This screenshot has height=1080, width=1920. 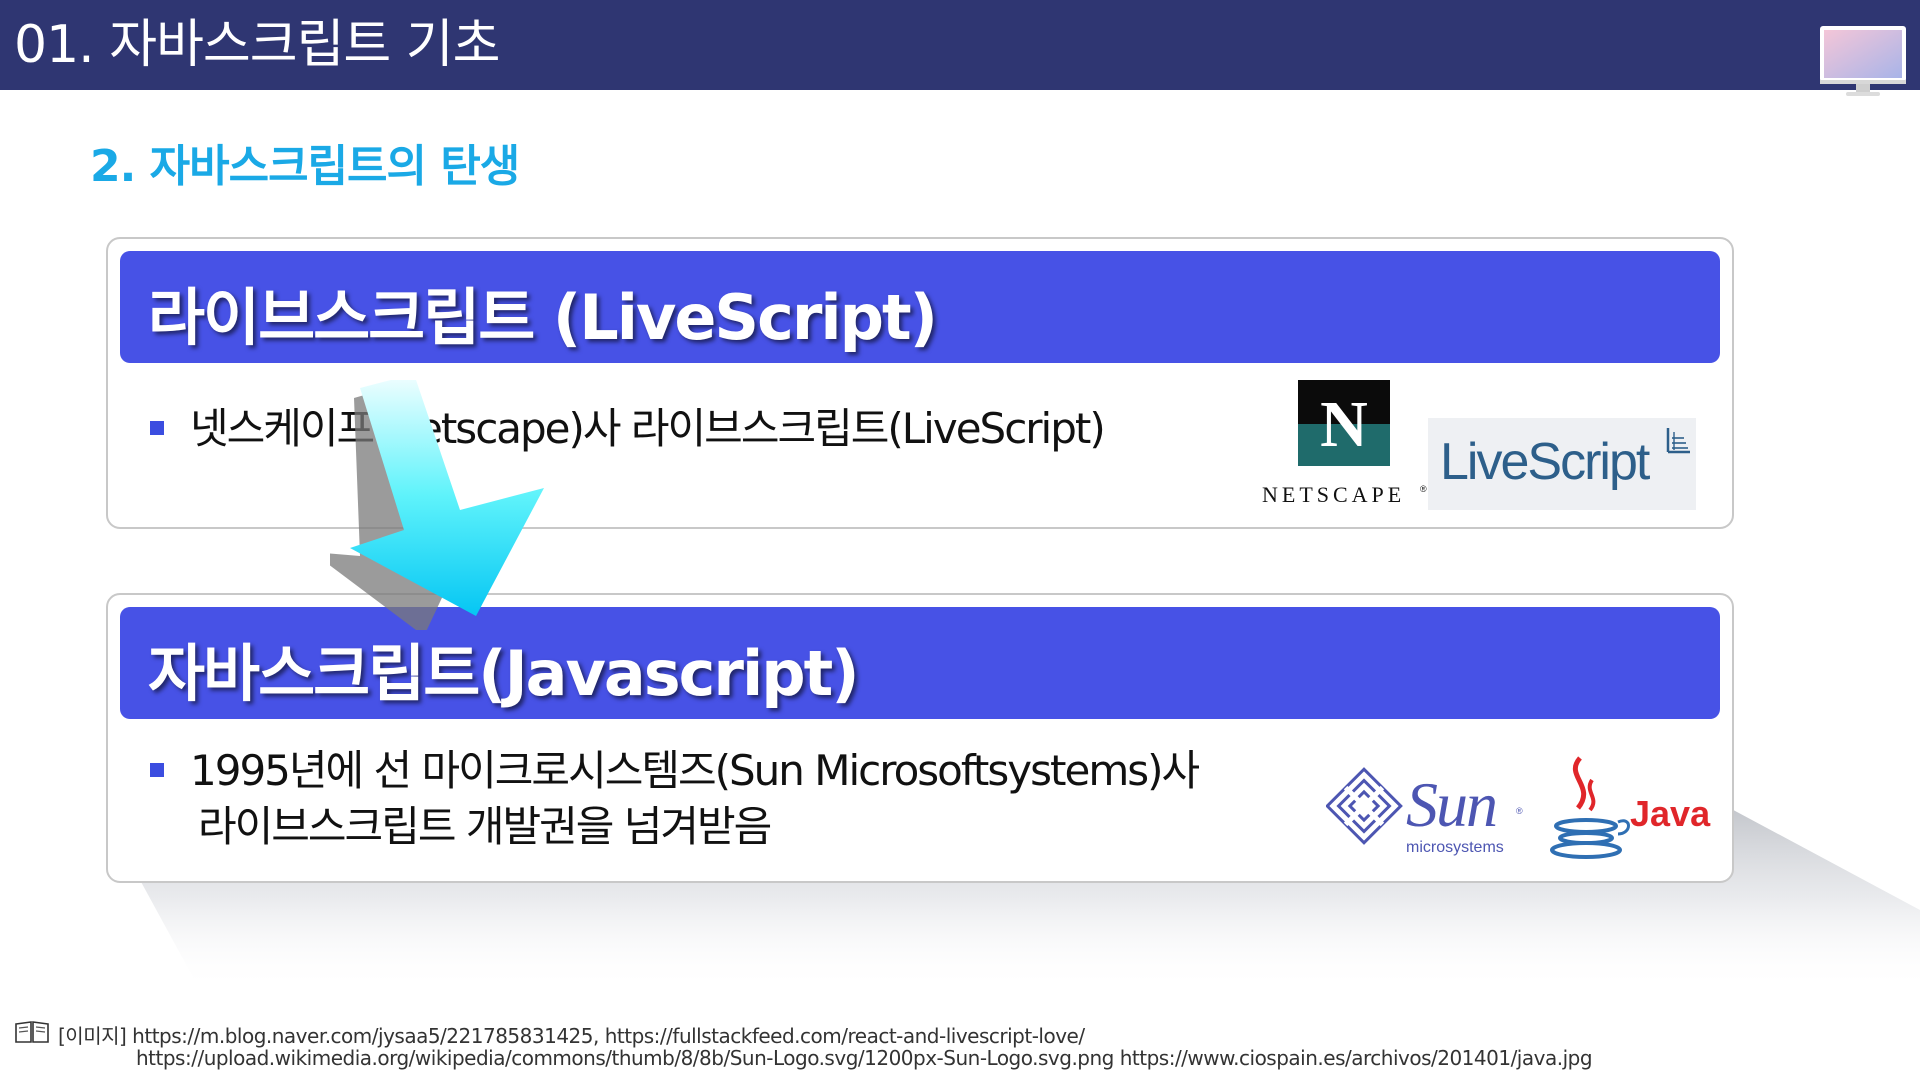 I want to click on down-arrow-icon, so click(x=437, y=505).